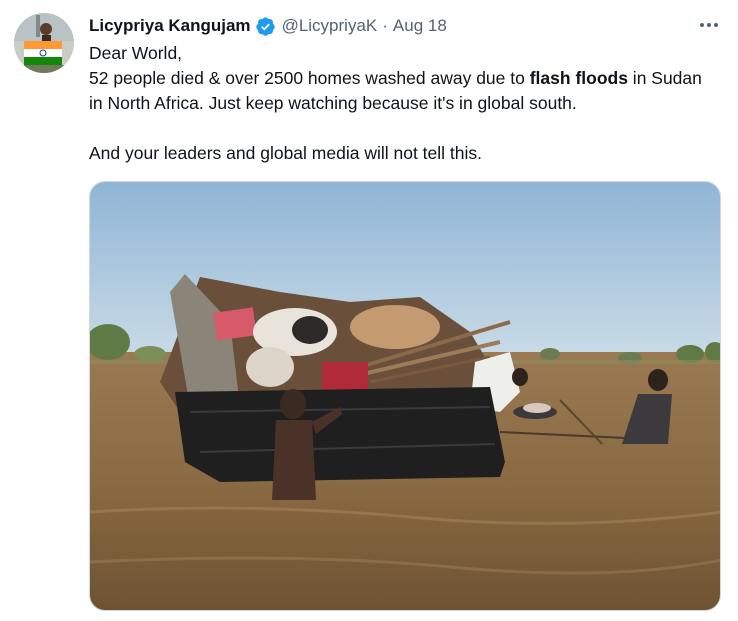 Image resolution: width=738 pixels, height=621 pixels. I want to click on avatar, so click(44, 43).